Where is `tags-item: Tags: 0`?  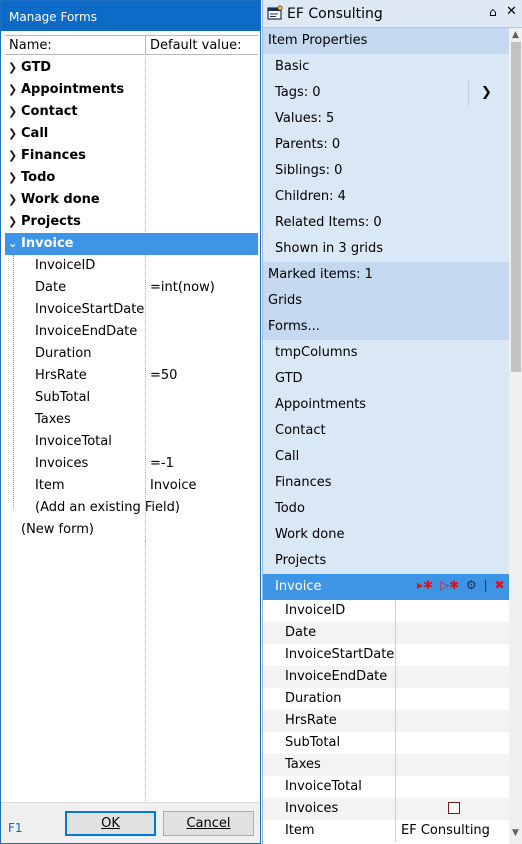
tags-item: Tags: 0 is located at coordinates (298, 93).